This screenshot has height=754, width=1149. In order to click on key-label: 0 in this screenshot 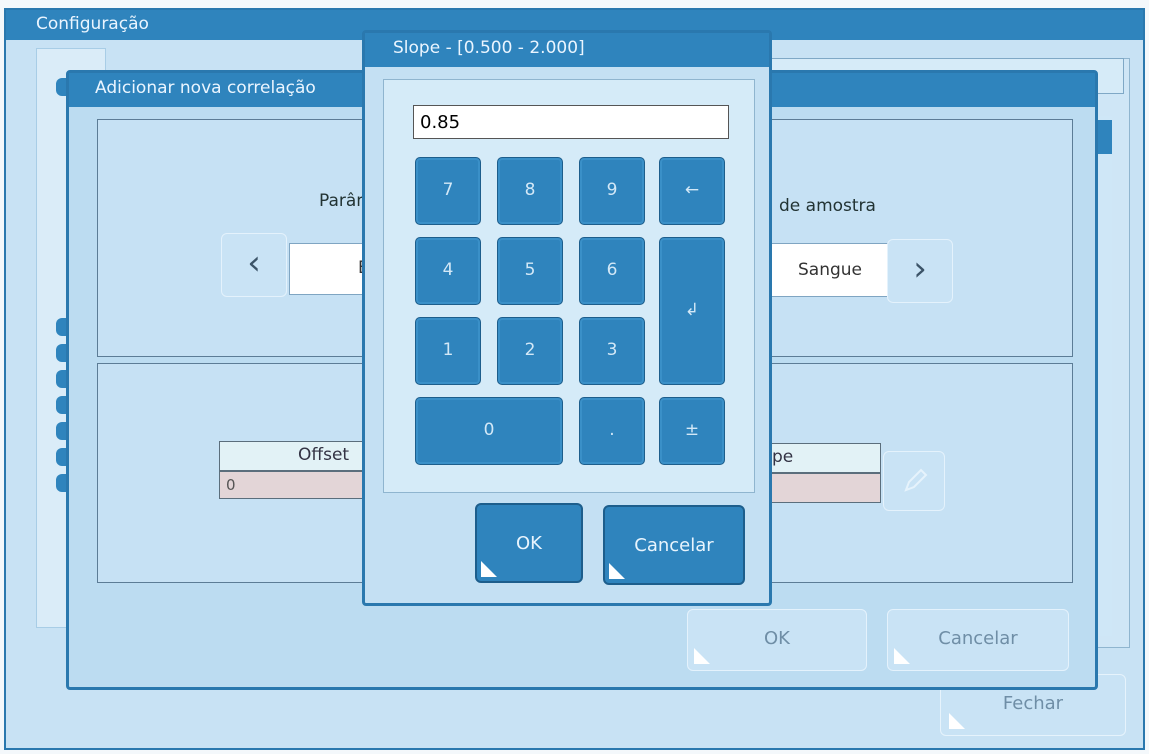, I will do `click(489, 430)`.